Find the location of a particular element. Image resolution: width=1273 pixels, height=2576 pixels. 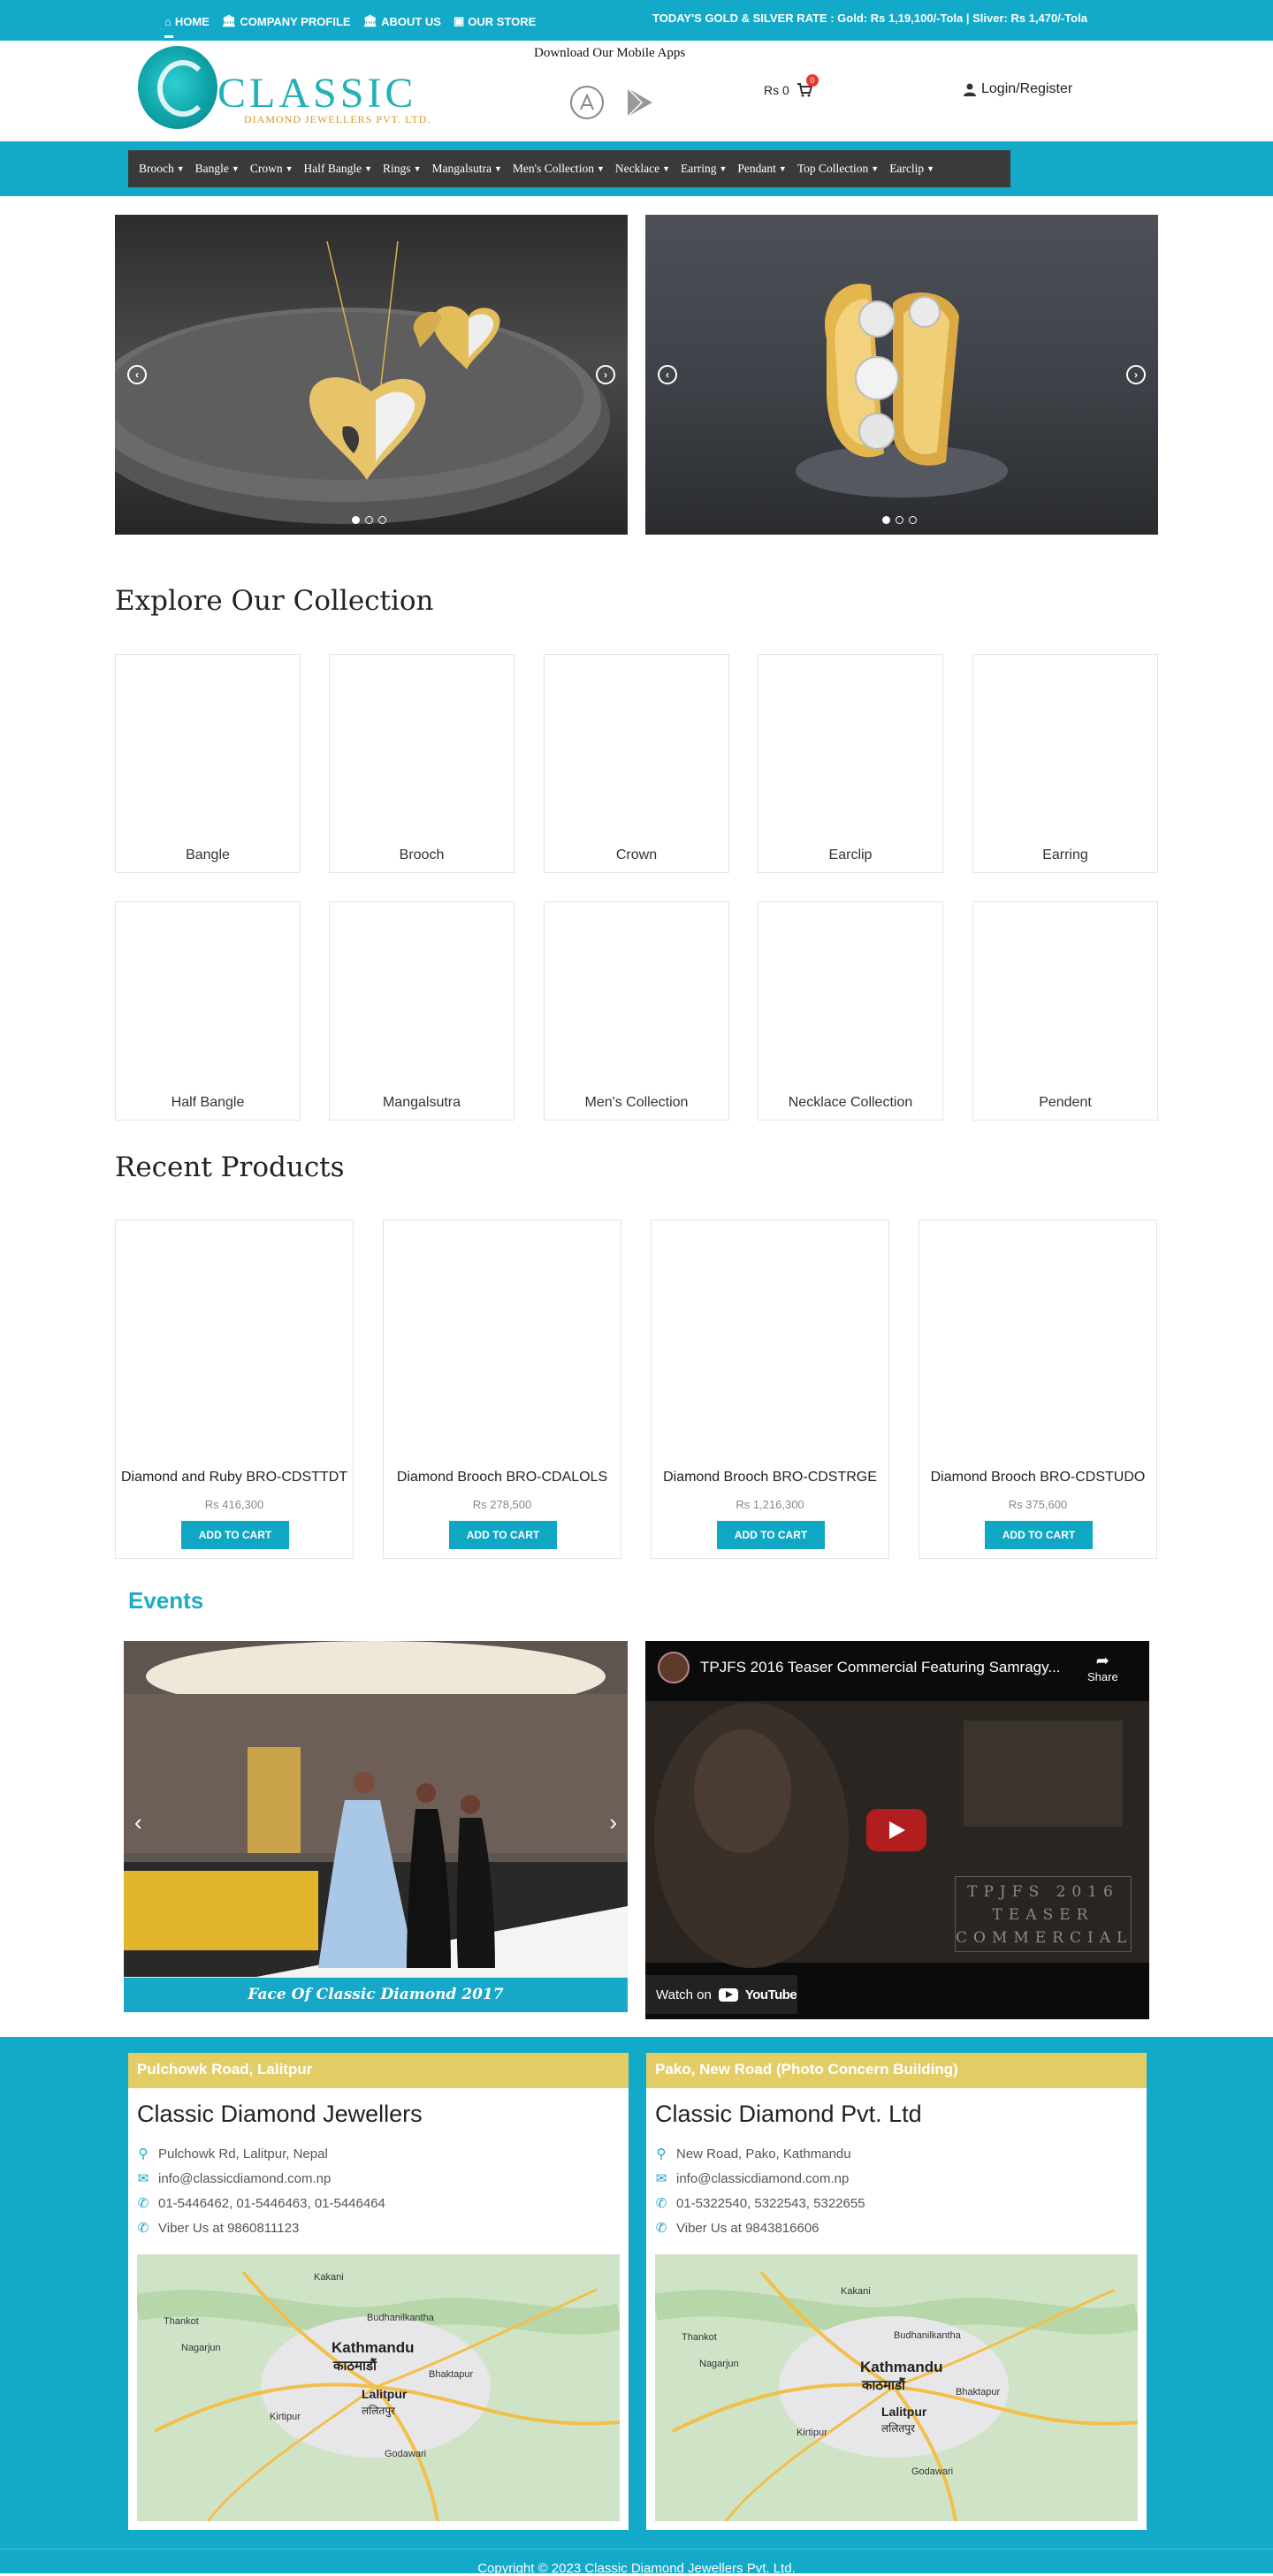

hero-slider-left: ‹ › is located at coordinates (371, 375).